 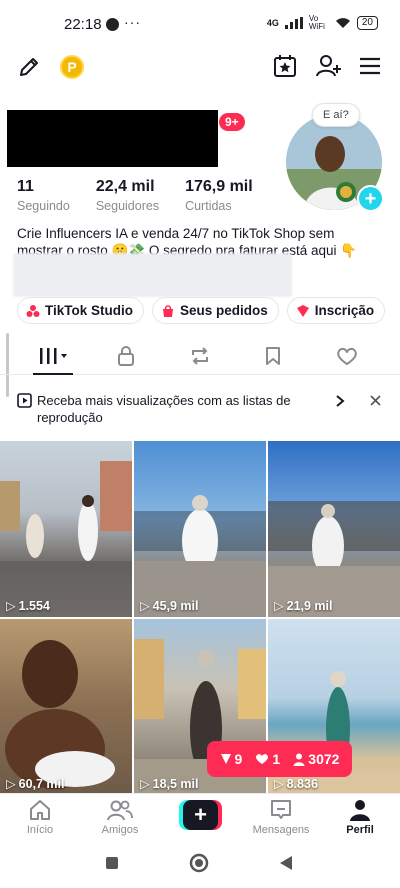 What do you see at coordinates (25, 186) in the screenshot?
I see `stat-following-value: 11` at bounding box center [25, 186].